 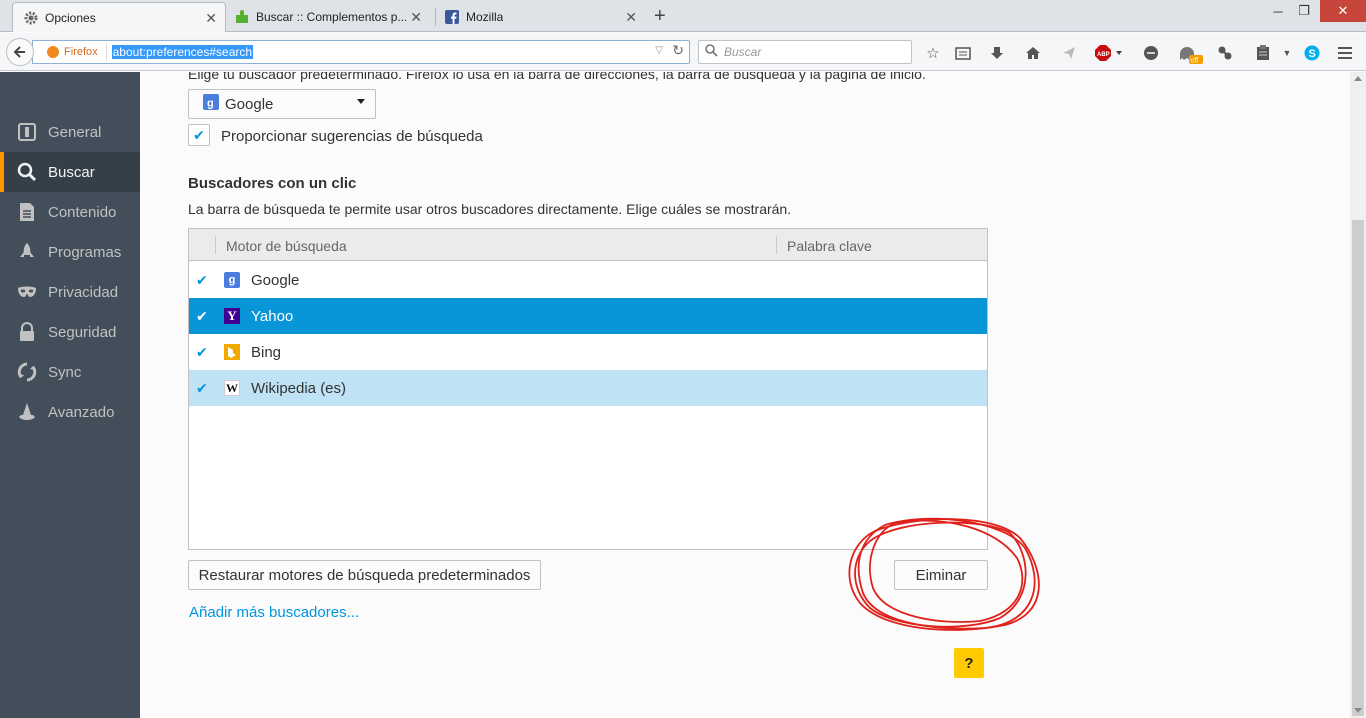 What do you see at coordinates (82, 332) in the screenshot?
I see `sidebar-item-label: Seguridad` at bounding box center [82, 332].